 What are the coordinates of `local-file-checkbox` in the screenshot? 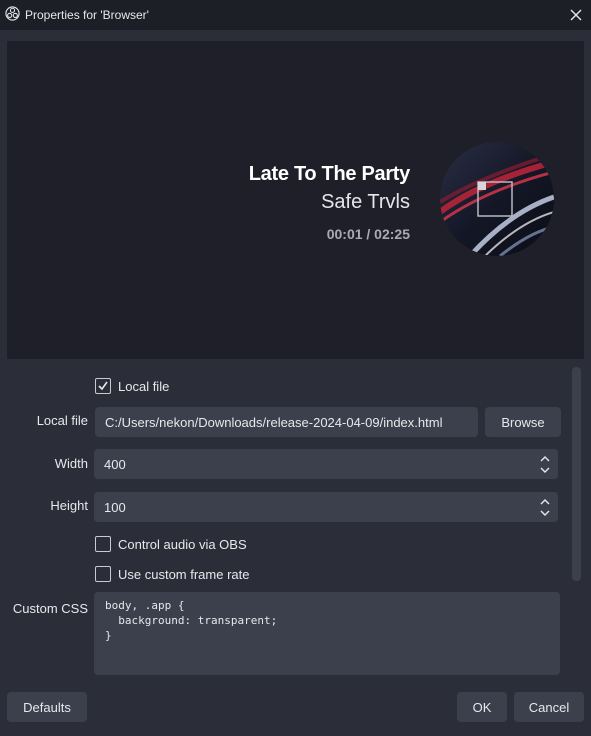 It's located at (103, 386).